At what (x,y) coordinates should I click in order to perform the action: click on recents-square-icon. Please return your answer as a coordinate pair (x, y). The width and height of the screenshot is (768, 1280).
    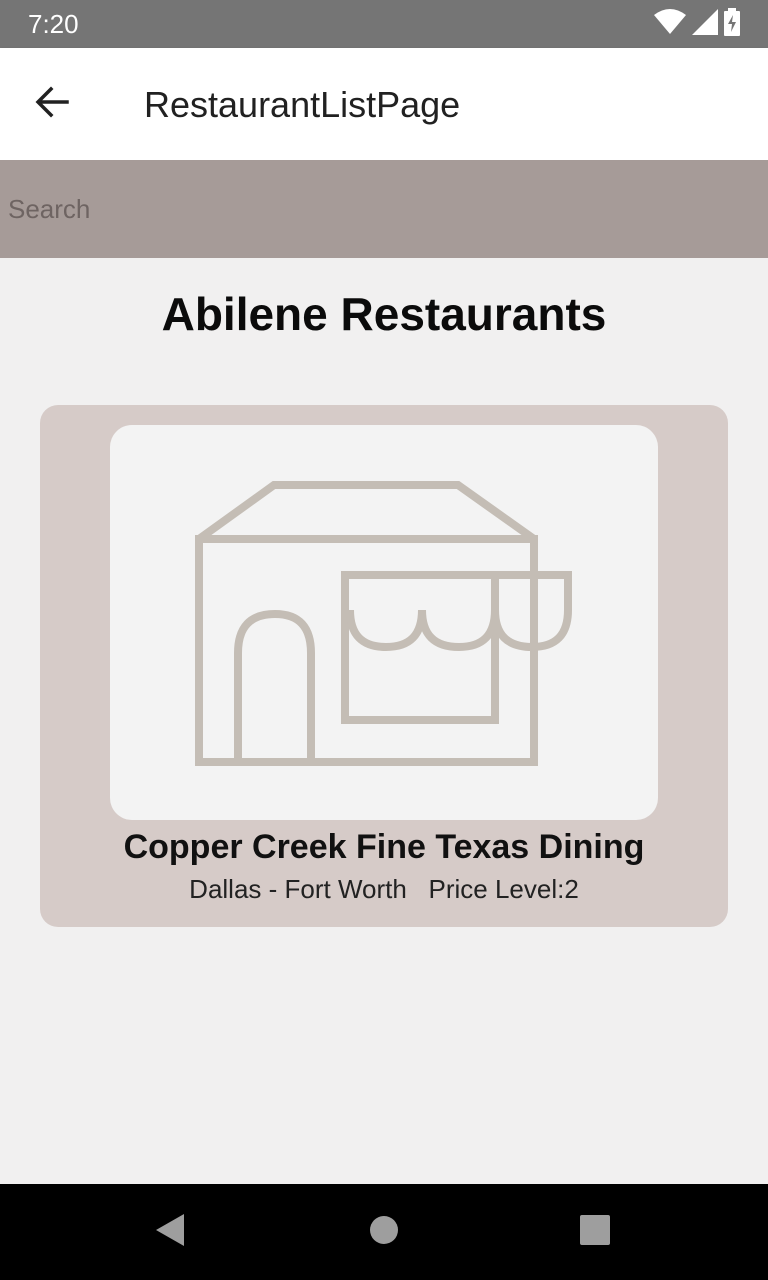
    Looking at the image, I should click on (595, 1232).